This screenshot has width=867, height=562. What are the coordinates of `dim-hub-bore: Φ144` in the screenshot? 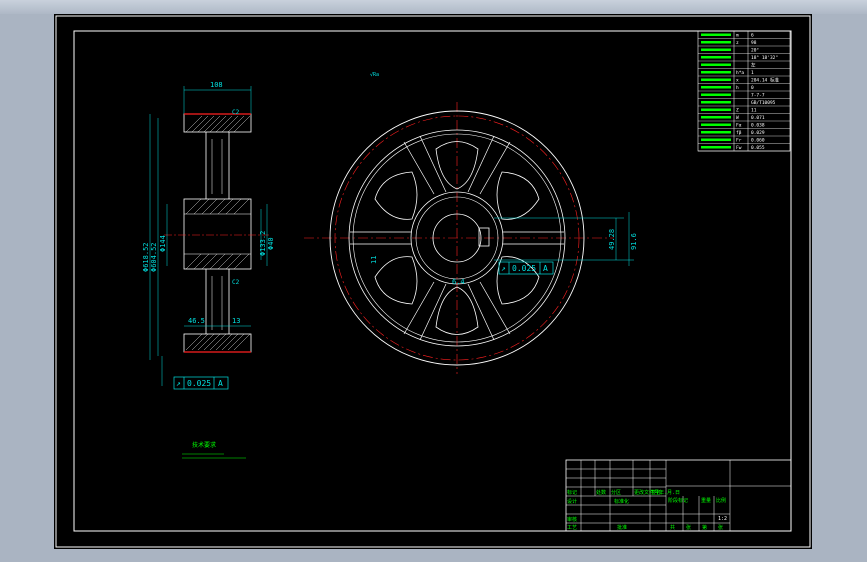 It's located at (163, 243).